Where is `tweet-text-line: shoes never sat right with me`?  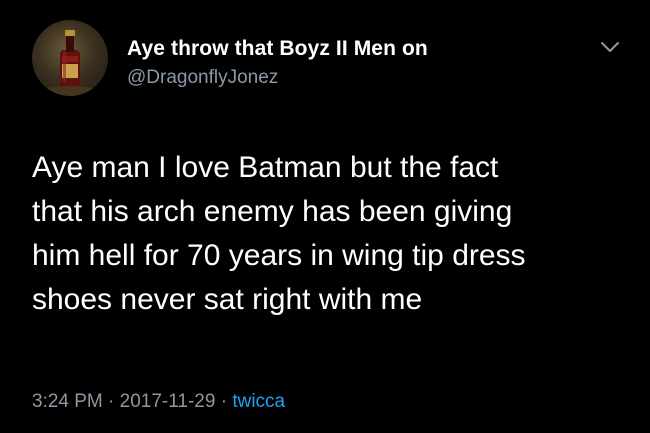
tweet-text-line: shoes never sat right with me is located at coordinates (227, 299).